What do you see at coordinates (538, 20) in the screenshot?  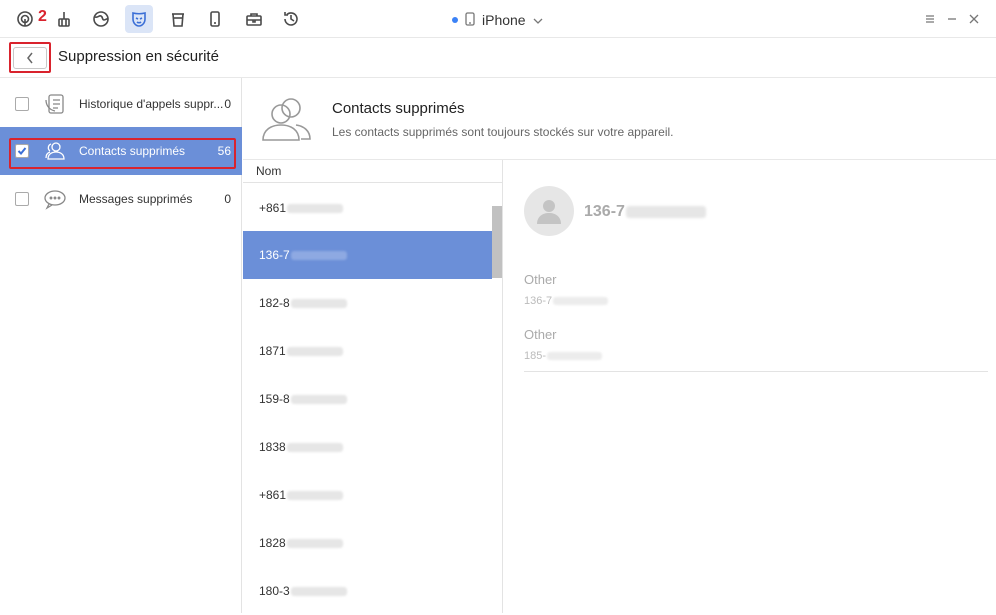 I see `chevron-down-icon` at bounding box center [538, 20].